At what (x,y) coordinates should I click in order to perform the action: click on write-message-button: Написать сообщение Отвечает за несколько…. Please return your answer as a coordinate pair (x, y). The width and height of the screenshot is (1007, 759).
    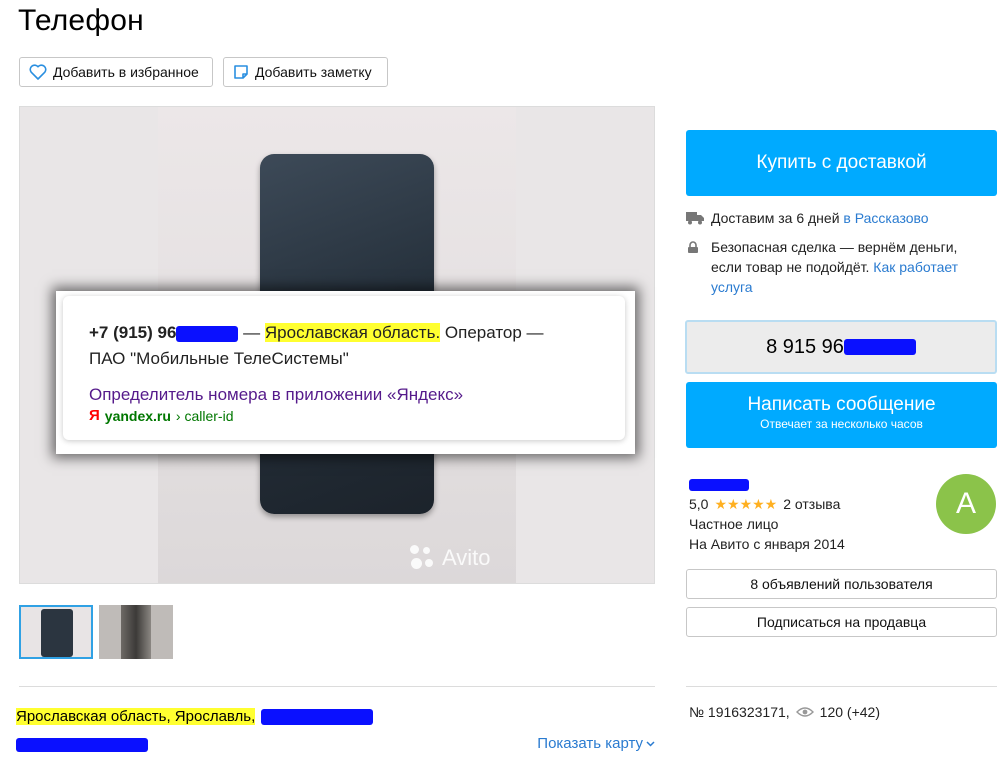
    Looking at the image, I should click on (841, 415).